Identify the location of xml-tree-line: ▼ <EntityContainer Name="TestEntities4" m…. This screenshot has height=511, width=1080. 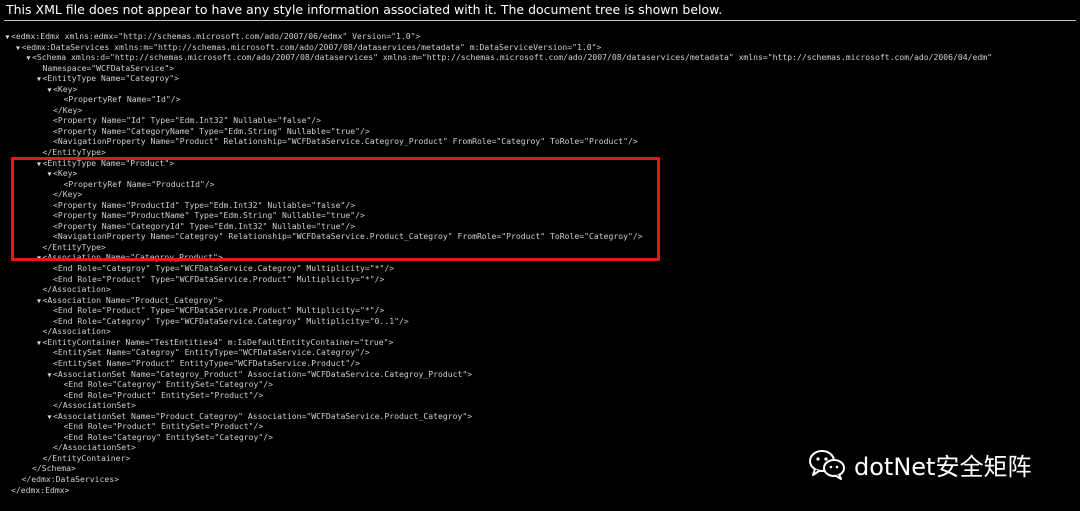
(540, 342).